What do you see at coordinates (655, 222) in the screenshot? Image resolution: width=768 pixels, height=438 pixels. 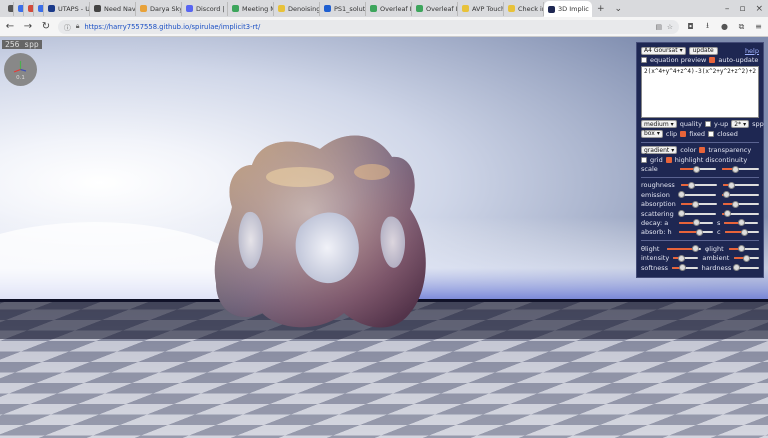 I see `decay-a-label: decay: a` at bounding box center [655, 222].